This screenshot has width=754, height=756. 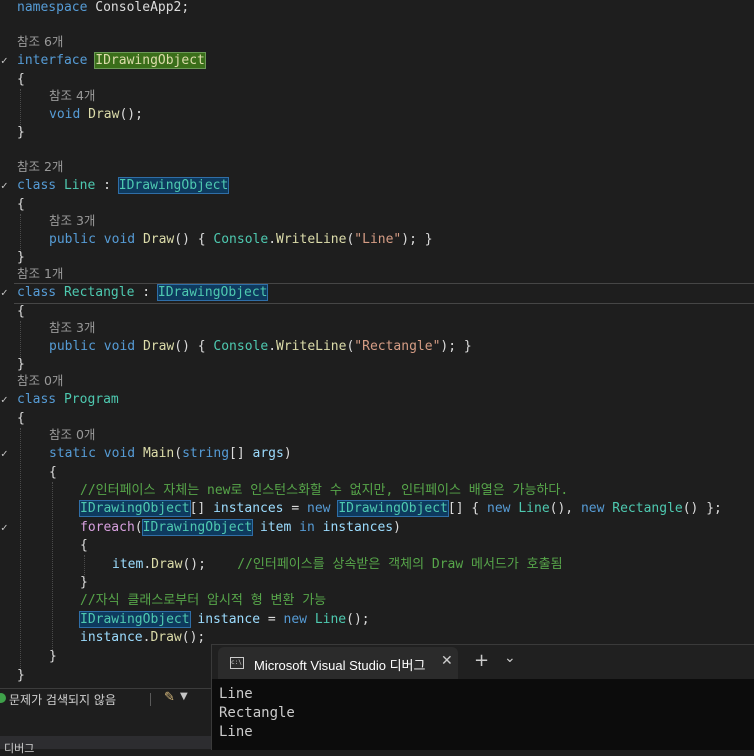 What do you see at coordinates (169, 697) in the screenshot?
I see `code-cleanup-icon: ✎` at bounding box center [169, 697].